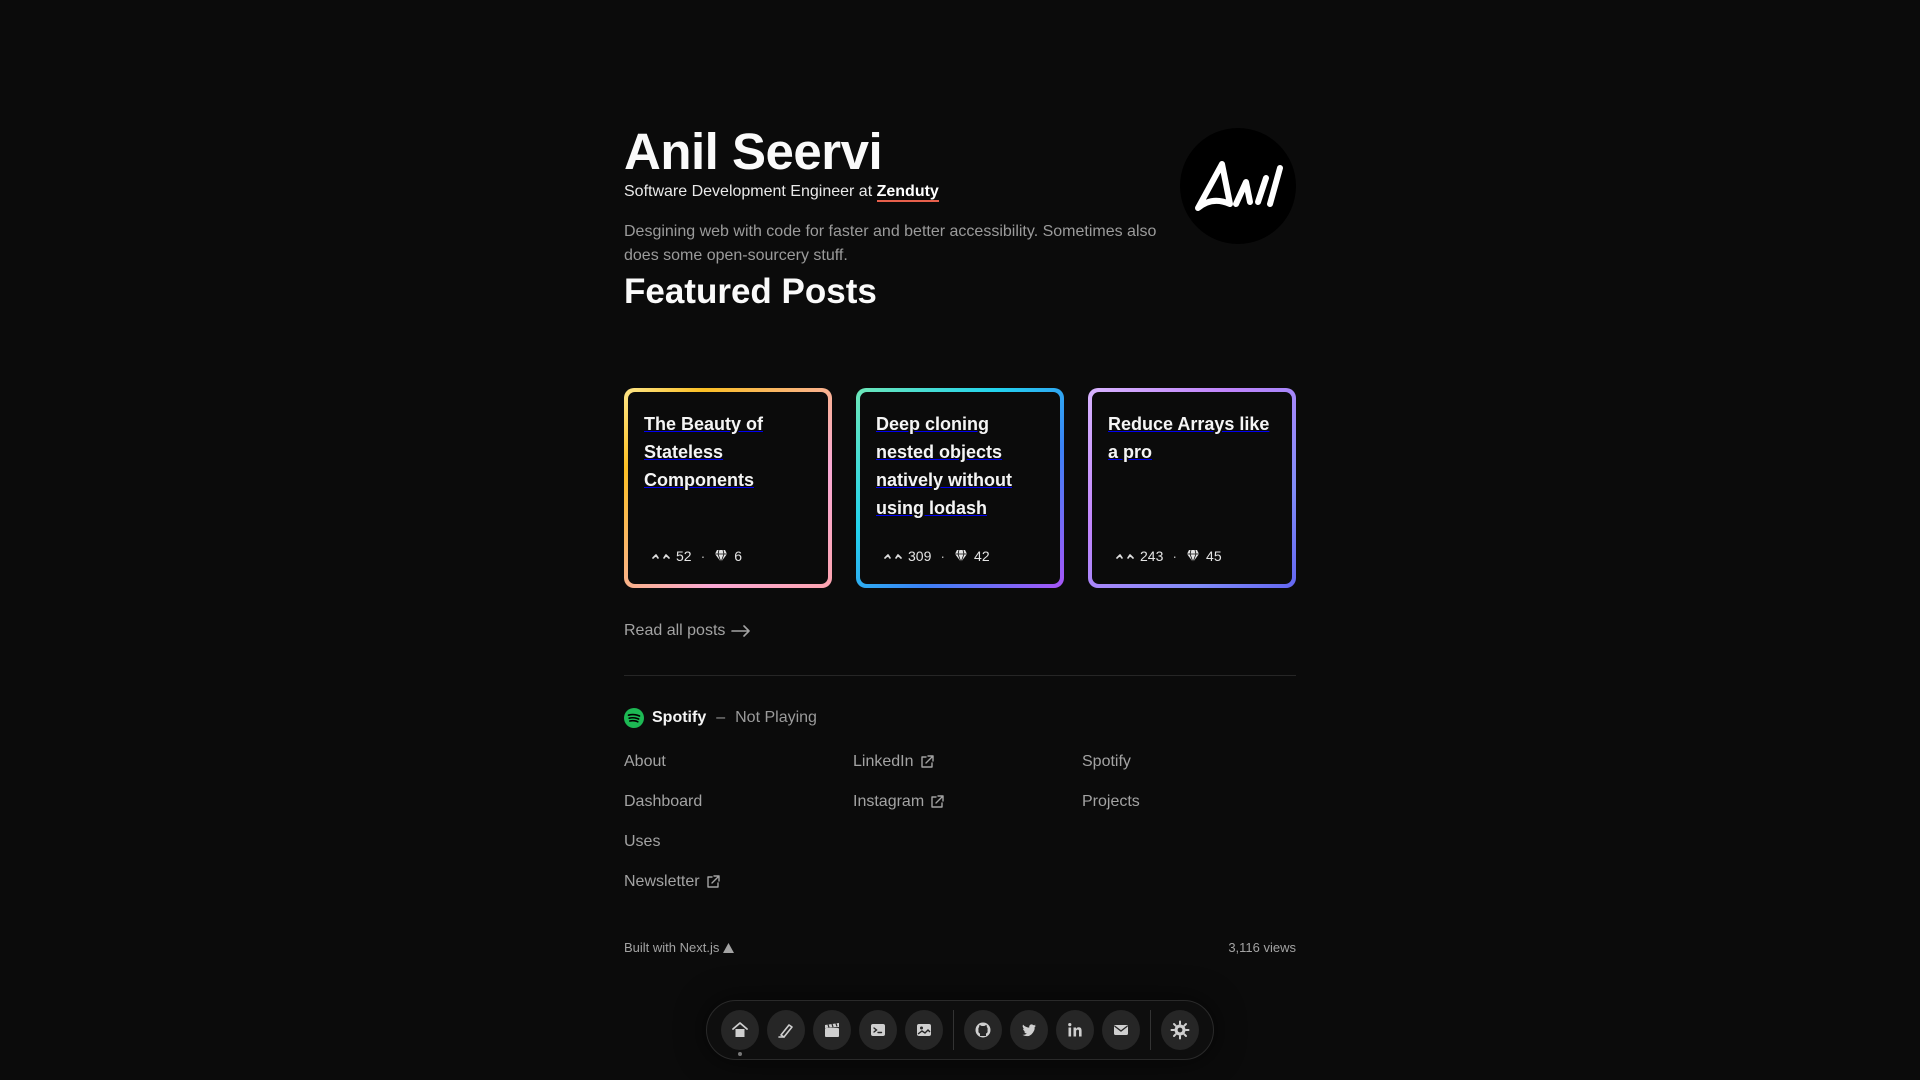  What do you see at coordinates (982, 556) in the screenshot?
I see `post-likes: 42` at bounding box center [982, 556].